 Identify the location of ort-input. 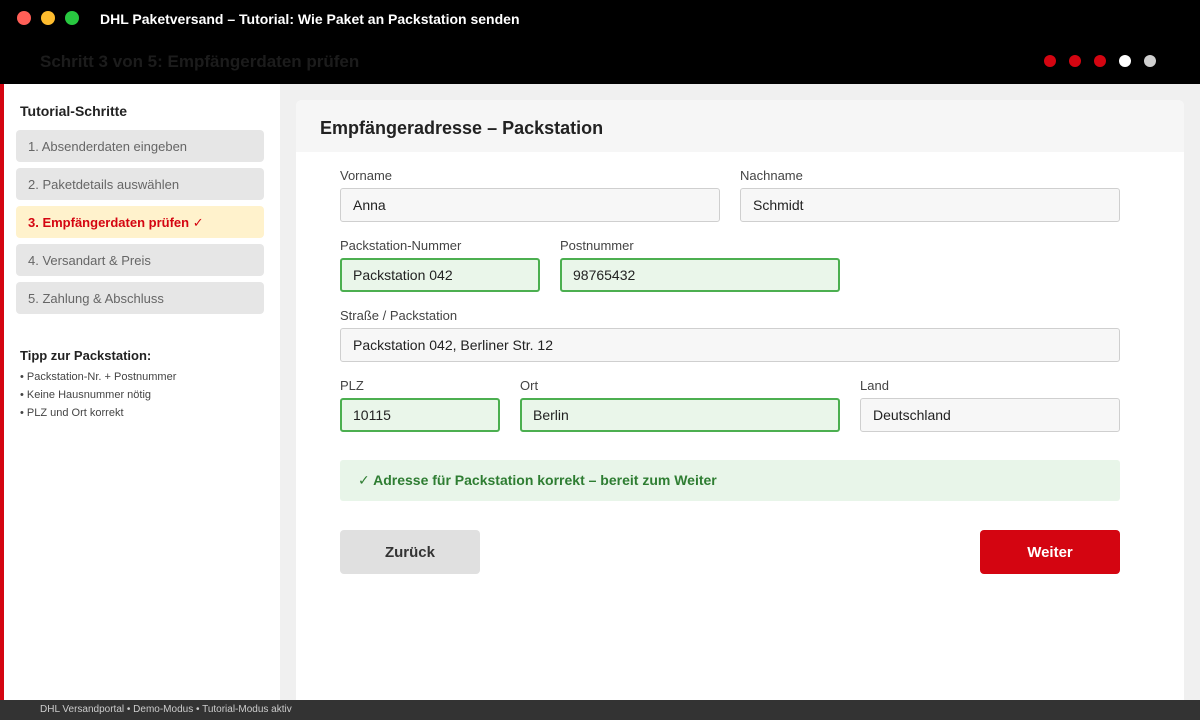
(680, 415).